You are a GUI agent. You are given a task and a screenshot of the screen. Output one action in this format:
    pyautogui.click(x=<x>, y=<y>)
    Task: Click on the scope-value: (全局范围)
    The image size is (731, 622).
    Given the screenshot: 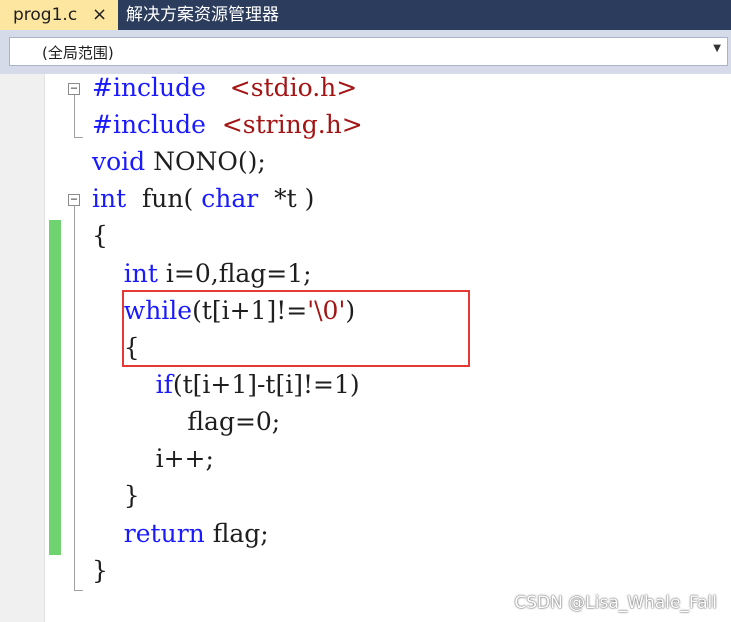 What is the action you would take?
    pyautogui.click(x=78, y=53)
    